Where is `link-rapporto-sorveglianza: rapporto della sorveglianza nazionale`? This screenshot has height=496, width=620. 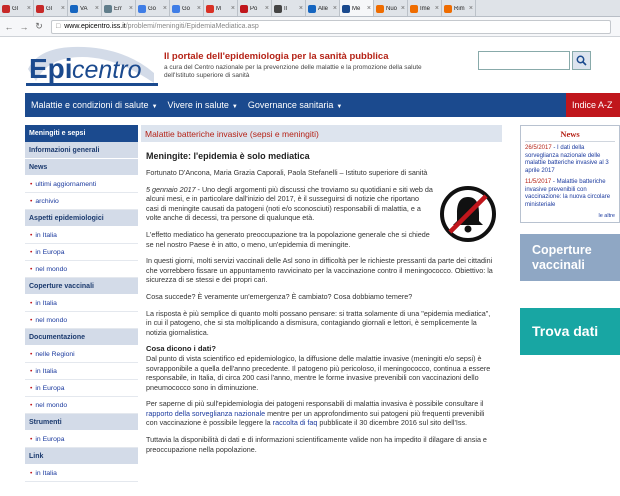 link-rapporto-sorveglianza: rapporto della sorveglianza nazionale is located at coordinates (205, 413).